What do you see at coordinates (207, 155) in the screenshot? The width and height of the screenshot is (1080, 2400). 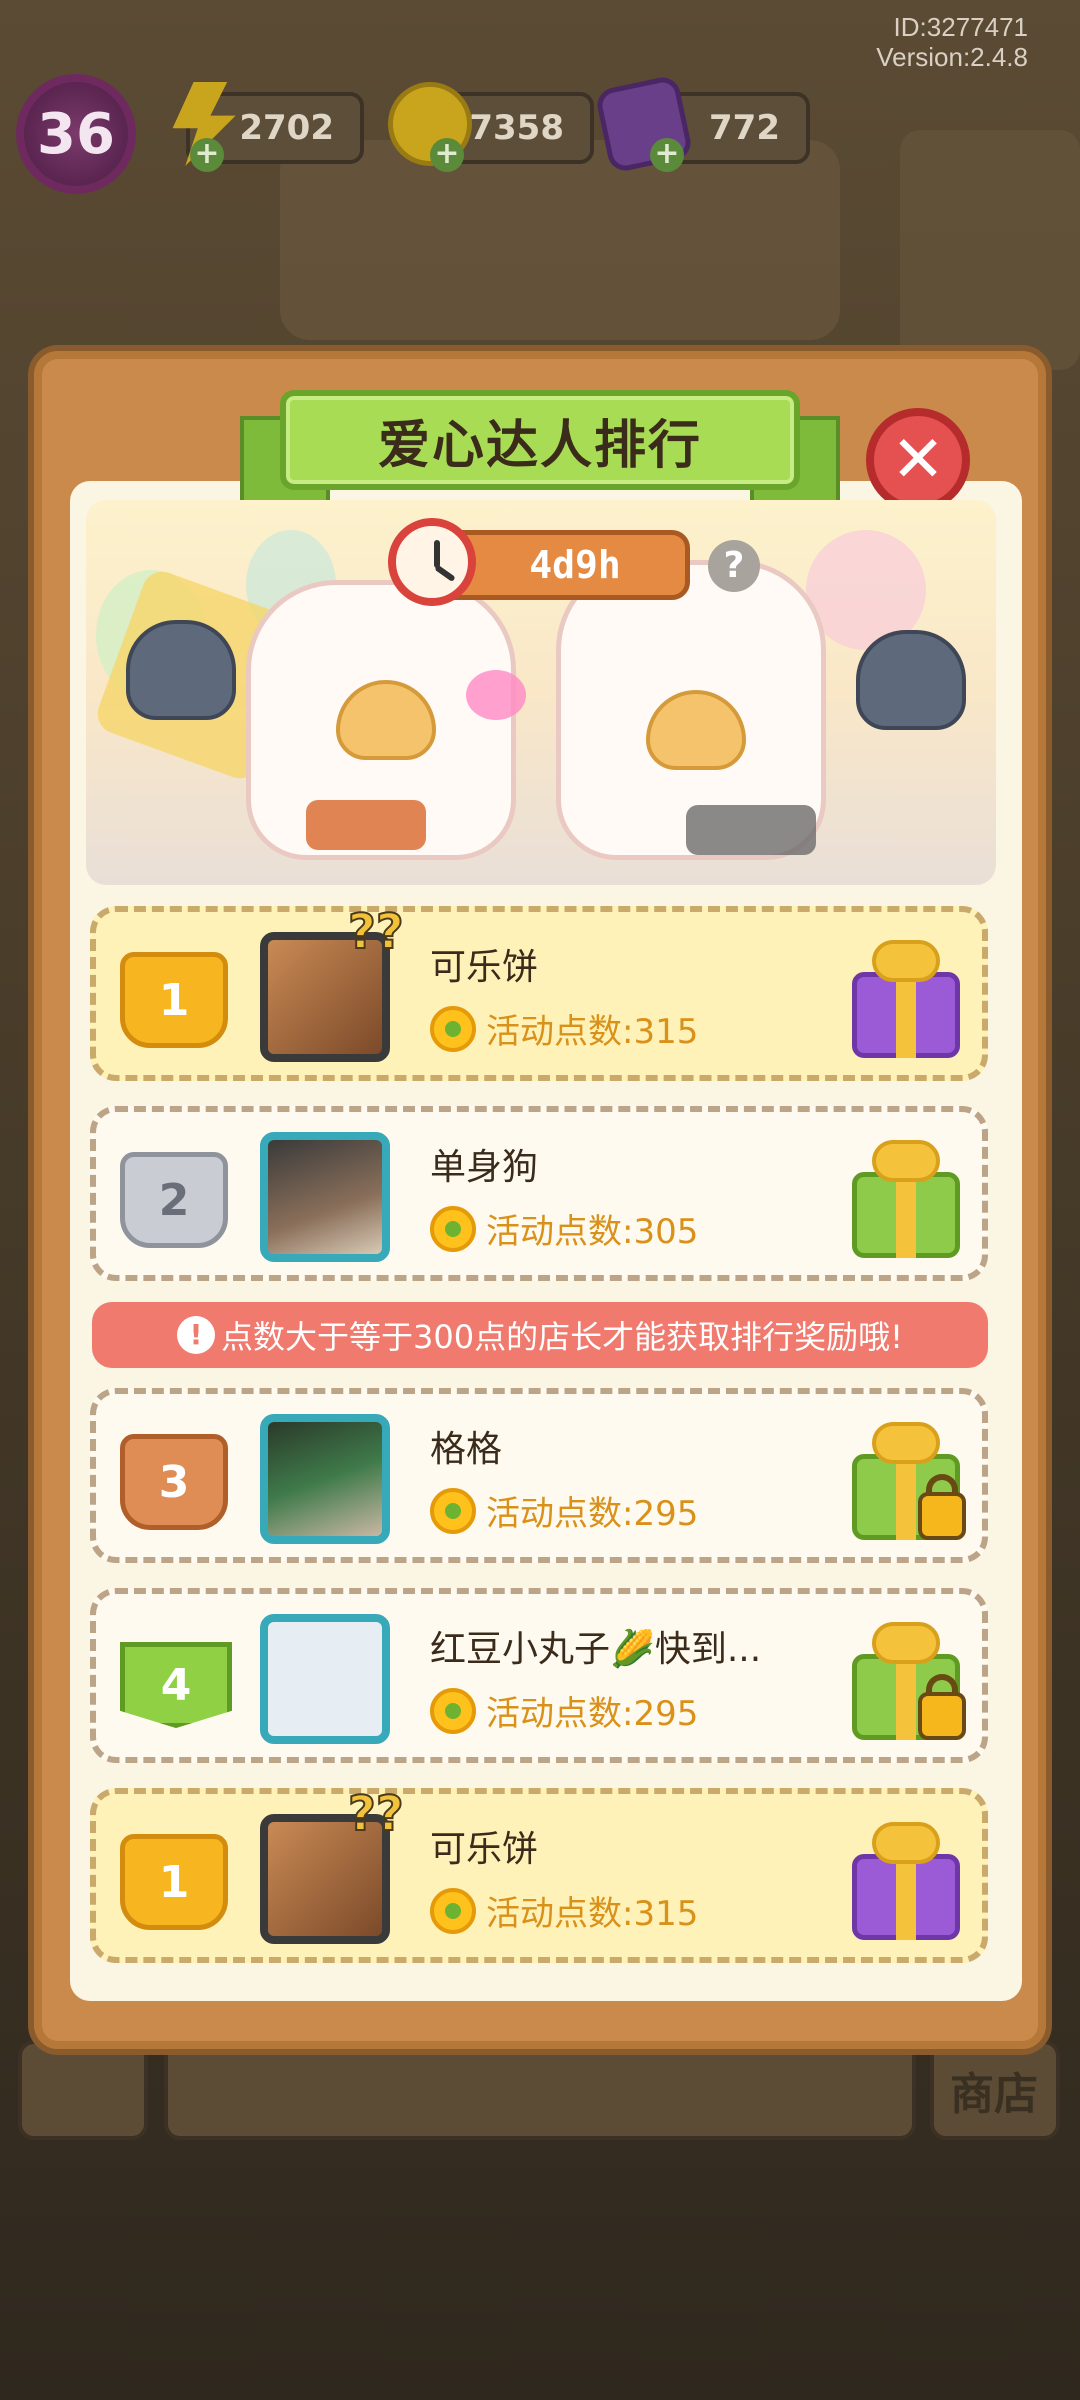 I see `add-energy-button: +` at bounding box center [207, 155].